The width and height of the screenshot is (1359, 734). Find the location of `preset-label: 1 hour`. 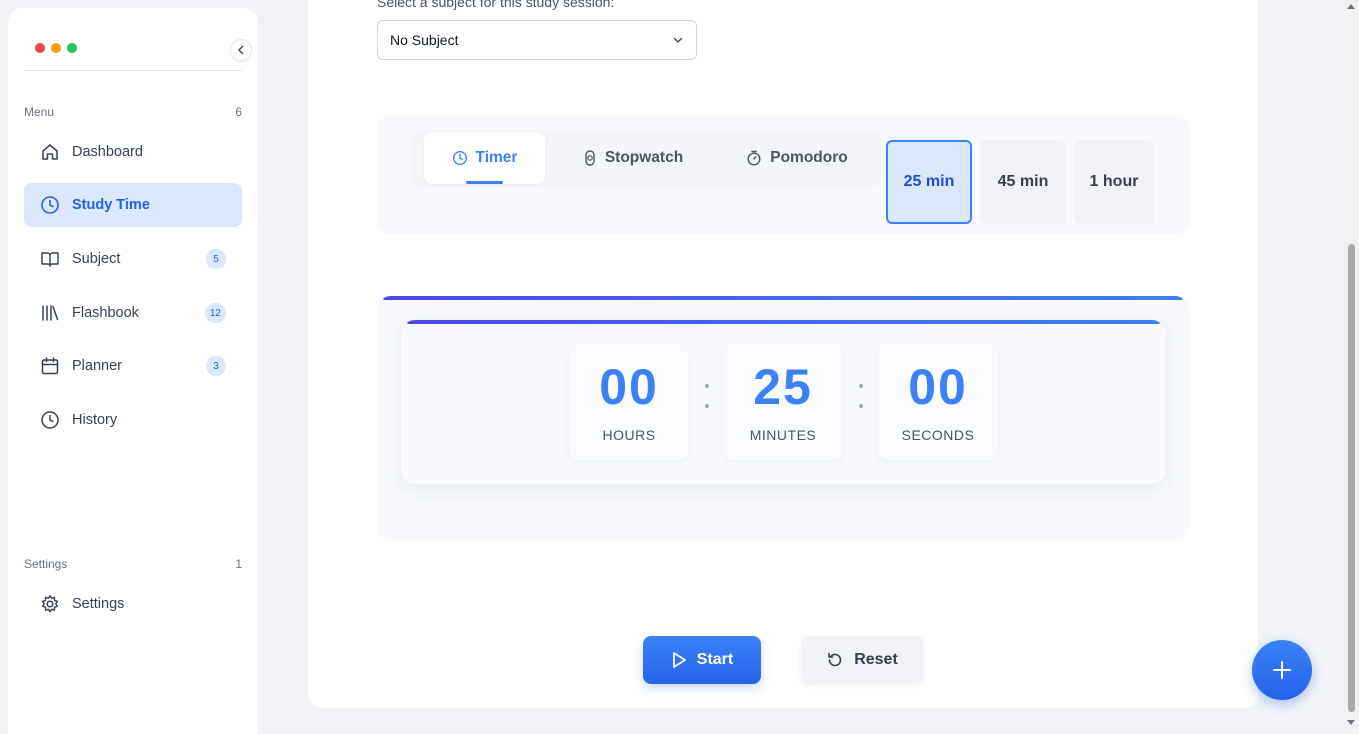

preset-label: 1 hour is located at coordinates (1114, 181).